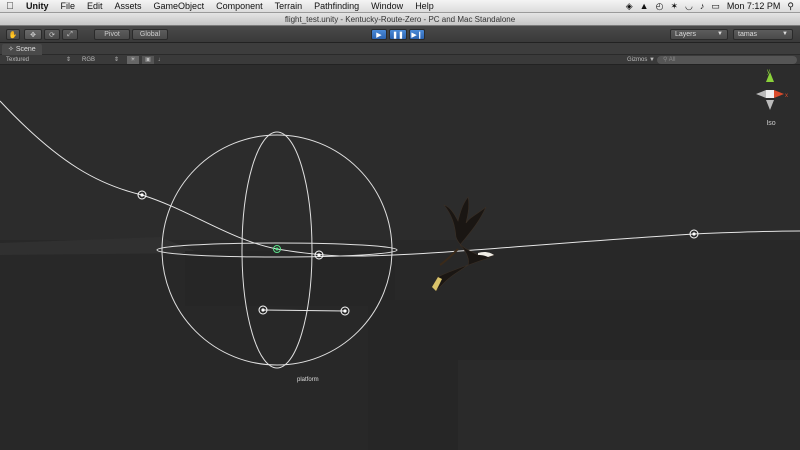  I want to click on pause-icon: ❚❚, so click(398, 35).